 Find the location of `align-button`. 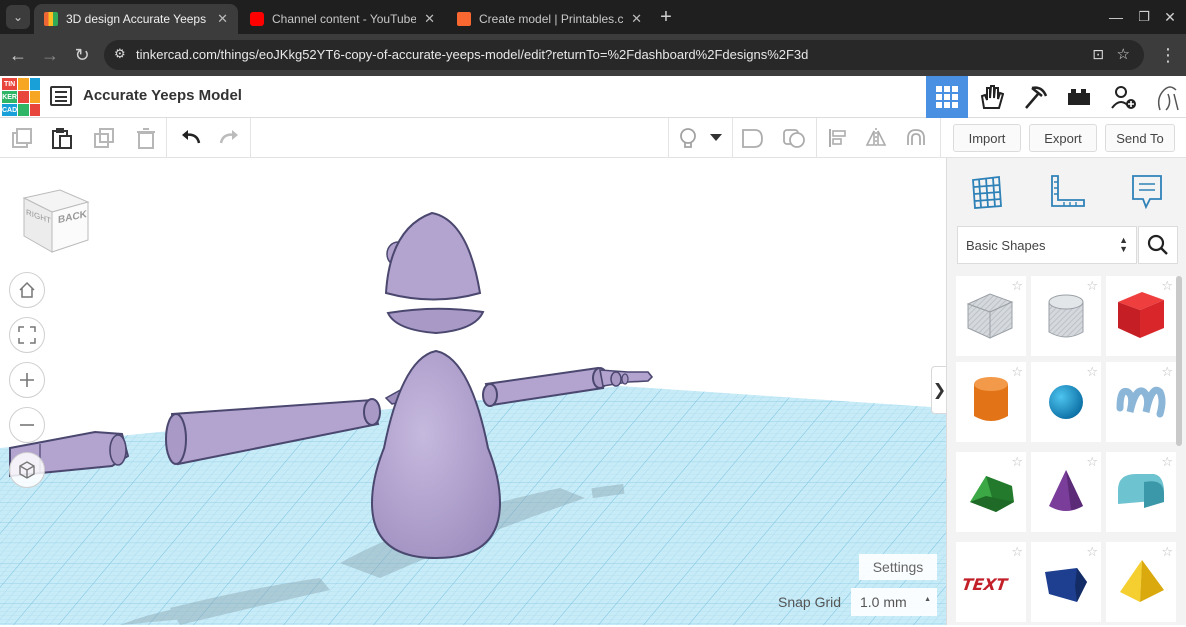

align-button is located at coordinates (838, 138).